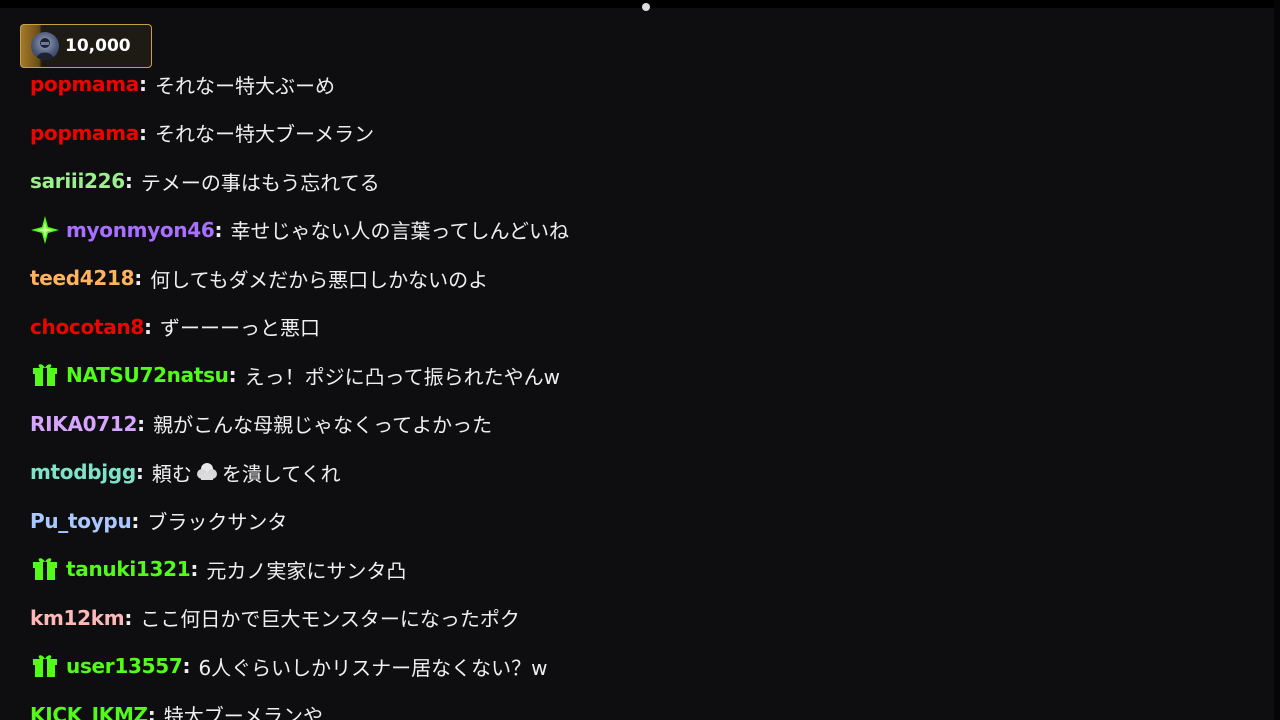 This screenshot has height=720, width=1280. I want to click on chat-message-text: 元カノ実家にサンタ凸, so click(306, 570).